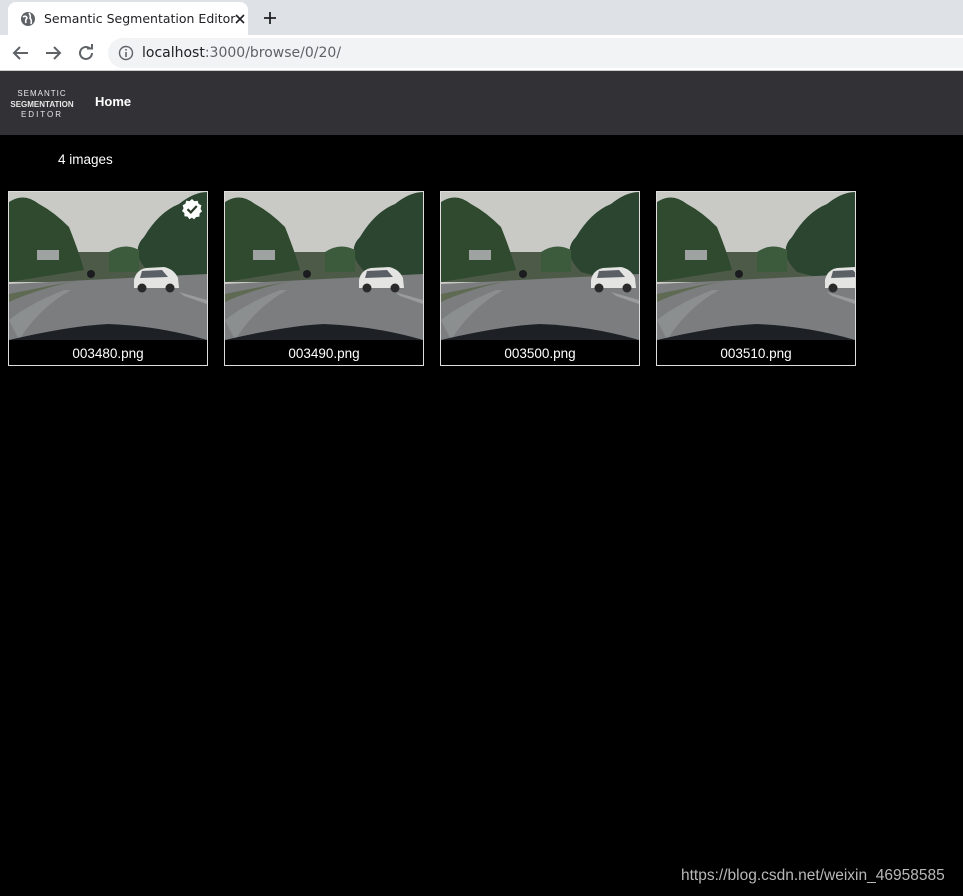 The image size is (963, 896). Describe the element at coordinates (108, 353) in the screenshot. I see `image-filename: 003480.png` at that location.